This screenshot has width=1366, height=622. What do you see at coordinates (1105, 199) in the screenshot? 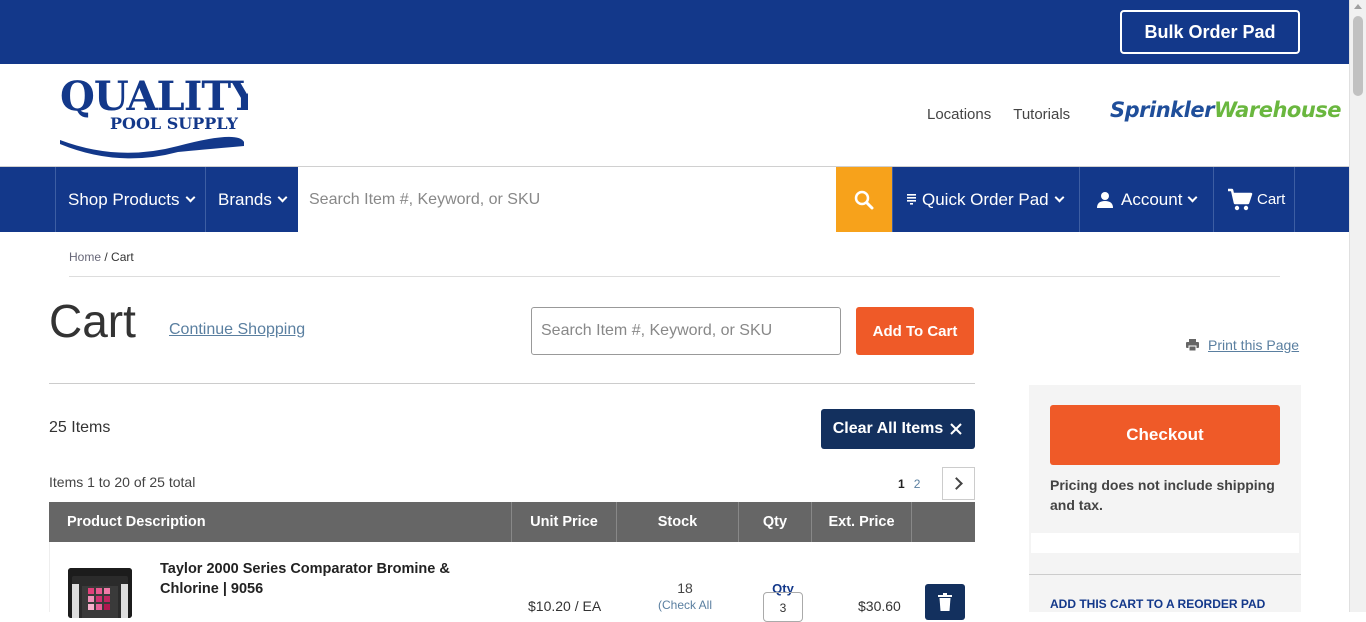
I see `user-icon` at bounding box center [1105, 199].